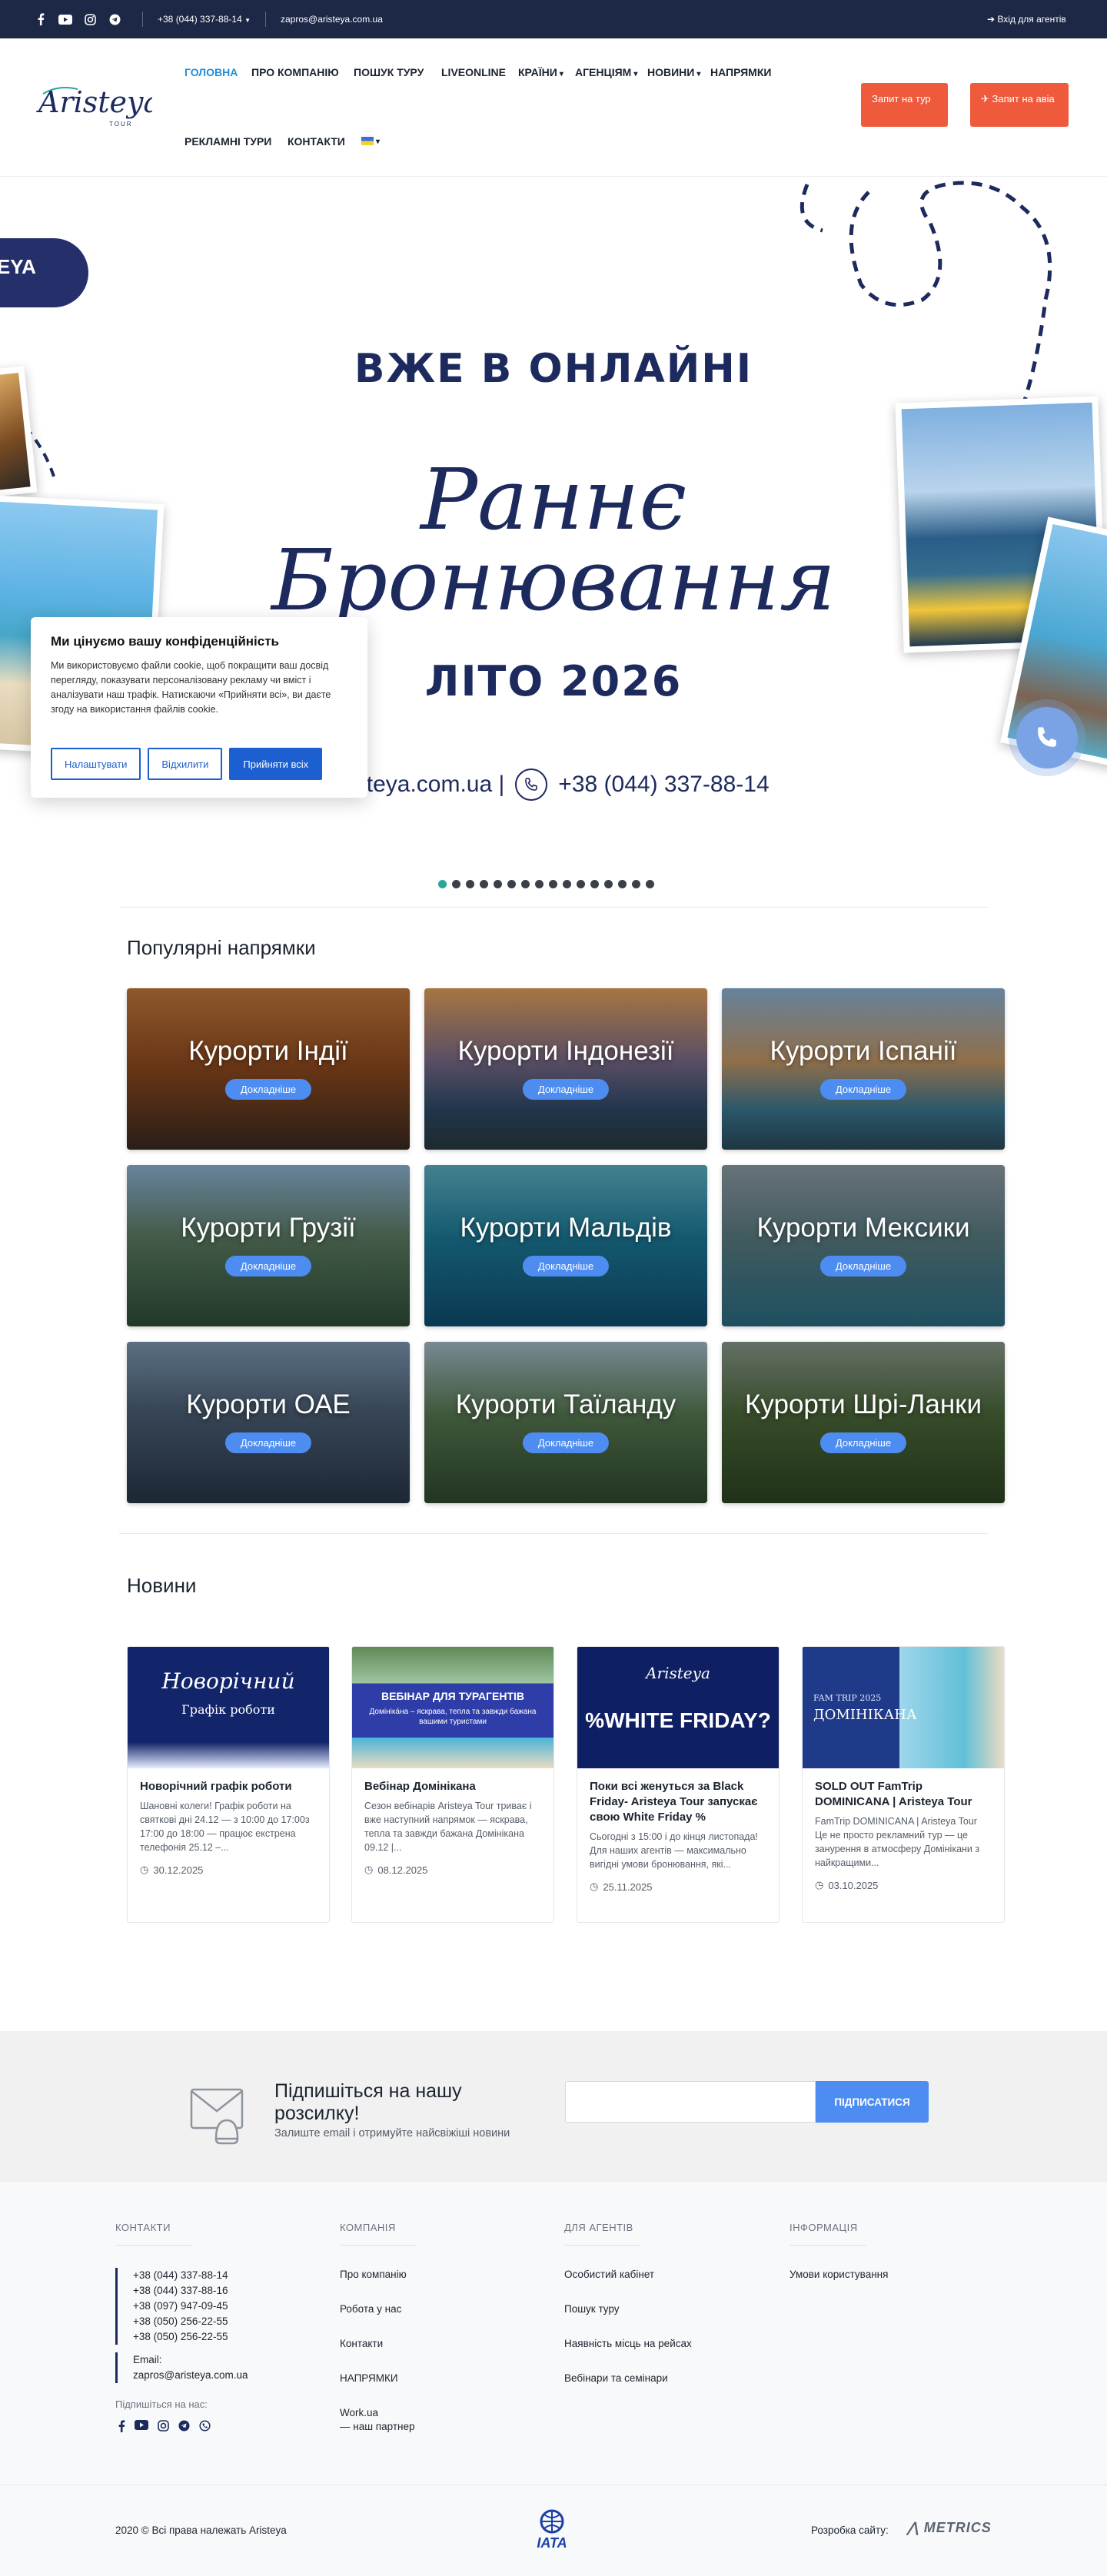 This screenshot has height=2576, width=1107. Describe the element at coordinates (565, 1069) in the screenshot. I see `destination-card: Курорти Індонезії Докладніше` at that location.